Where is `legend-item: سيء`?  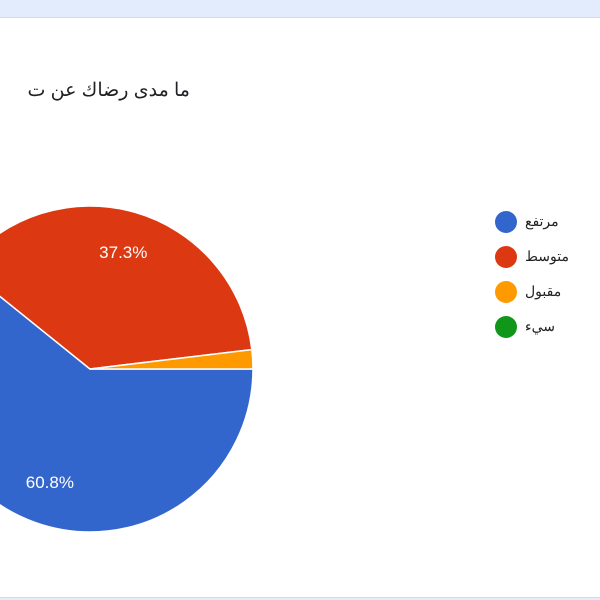 legend-item: سيء is located at coordinates (532, 326).